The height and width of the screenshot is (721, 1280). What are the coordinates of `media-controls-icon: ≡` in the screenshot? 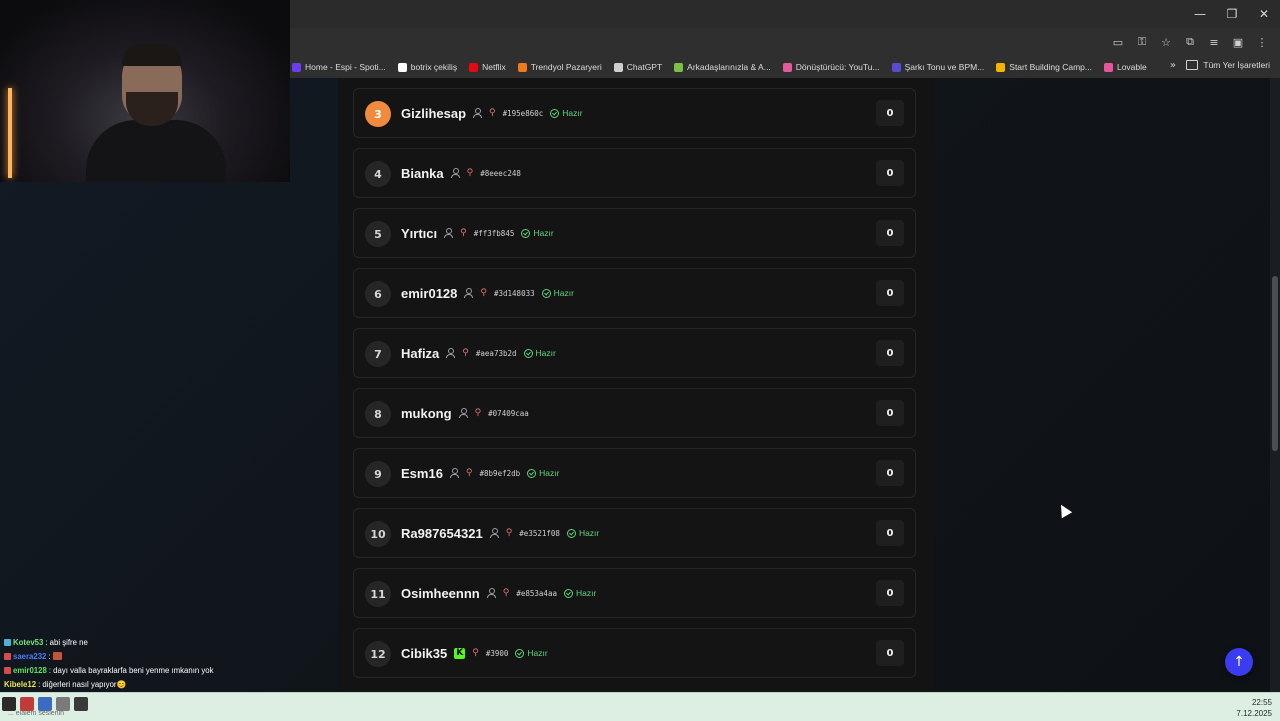 It's located at (1214, 42).